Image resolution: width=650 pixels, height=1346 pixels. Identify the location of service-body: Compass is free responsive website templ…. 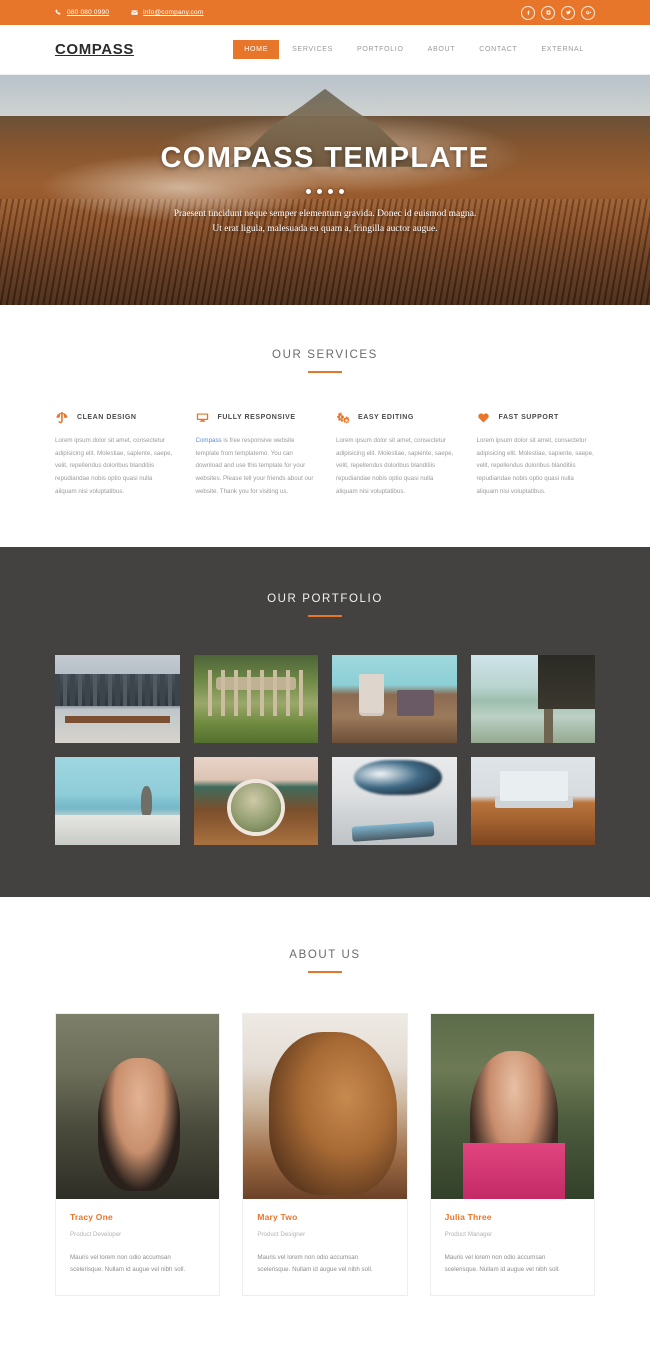
(255, 467).